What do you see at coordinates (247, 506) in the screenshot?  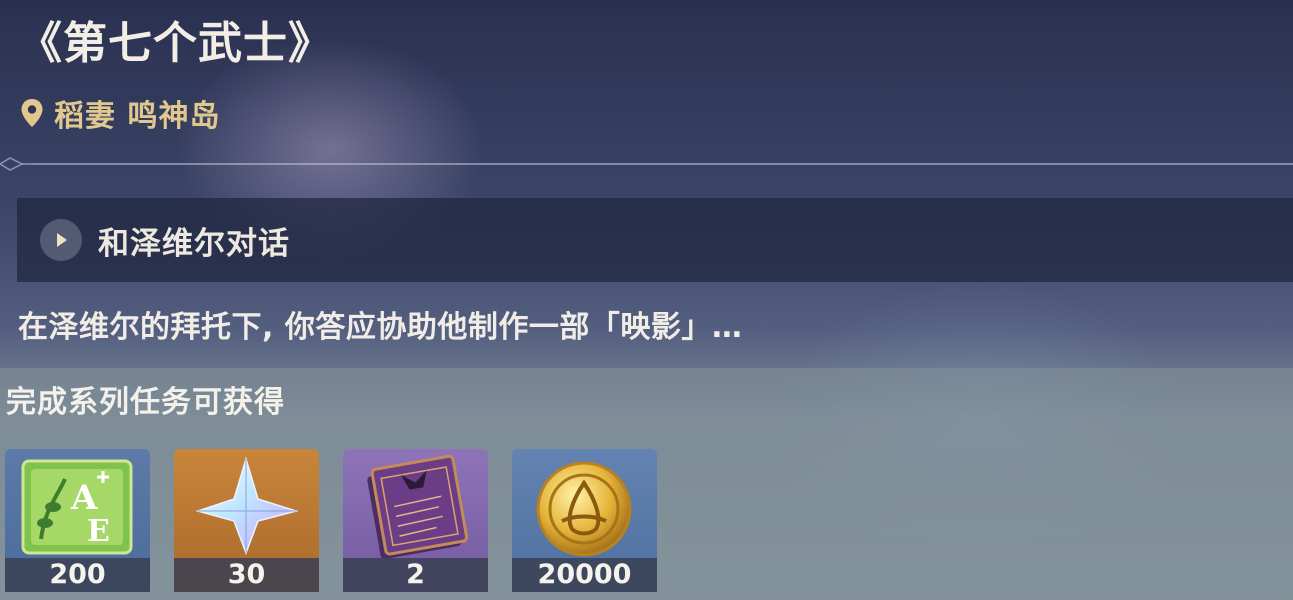 I see `primogem-icon` at bounding box center [247, 506].